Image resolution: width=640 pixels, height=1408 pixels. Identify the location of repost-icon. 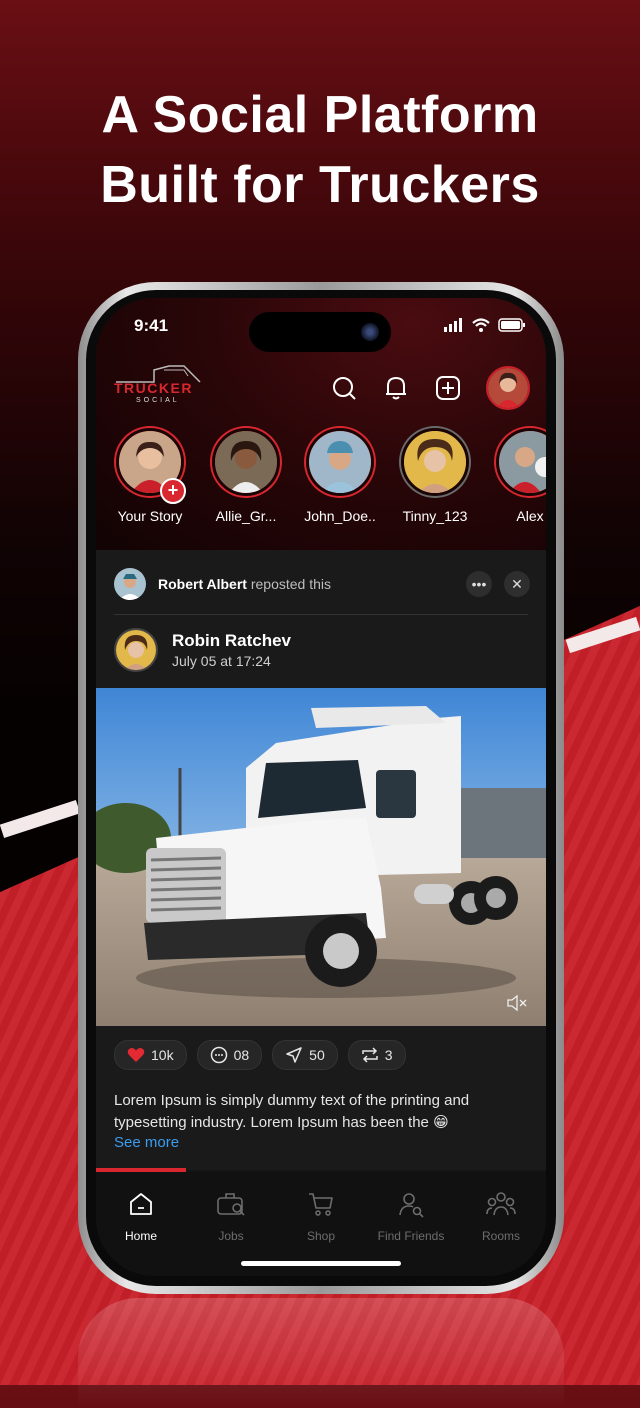
(369, 1055).